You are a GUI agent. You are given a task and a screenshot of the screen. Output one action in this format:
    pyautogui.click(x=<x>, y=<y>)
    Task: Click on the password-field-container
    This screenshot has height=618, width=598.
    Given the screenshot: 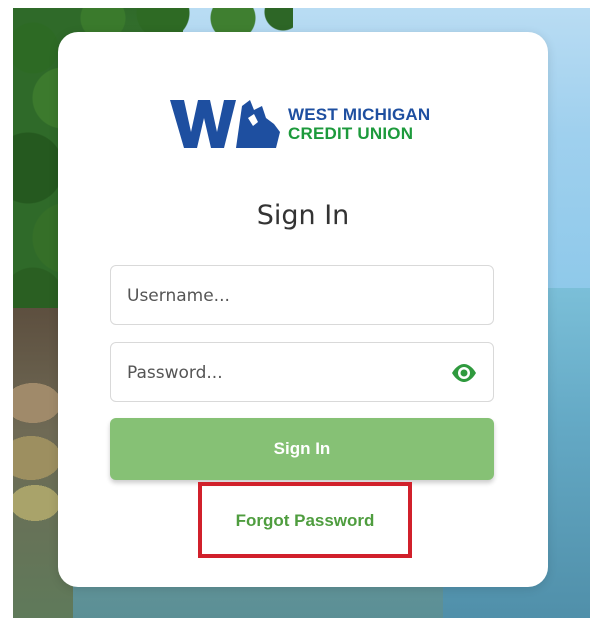 What is the action you would take?
    pyautogui.click(x=302, y=372)
    